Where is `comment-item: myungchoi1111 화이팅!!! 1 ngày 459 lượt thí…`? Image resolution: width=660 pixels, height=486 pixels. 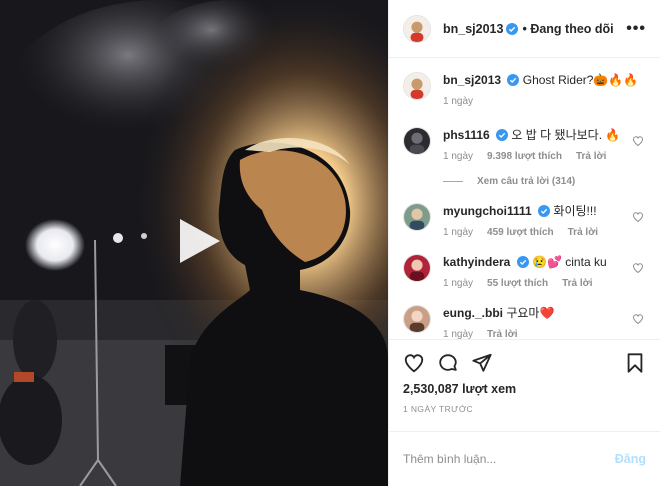
comment-item: myungchoi1111 화이팅!!! 1 ngày 459 lượt thí… is located at coordinates (524, 220).